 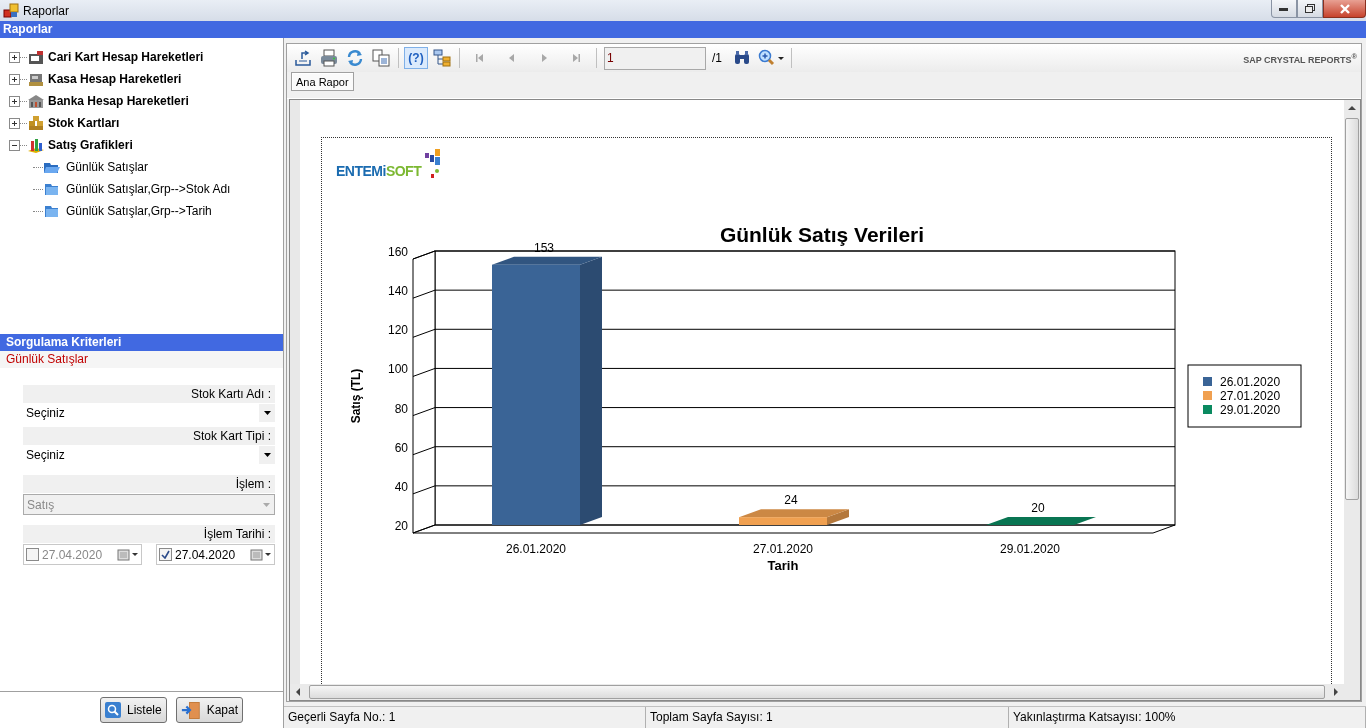 I want to click on data-label: 20, so click(x=1038, y=508).